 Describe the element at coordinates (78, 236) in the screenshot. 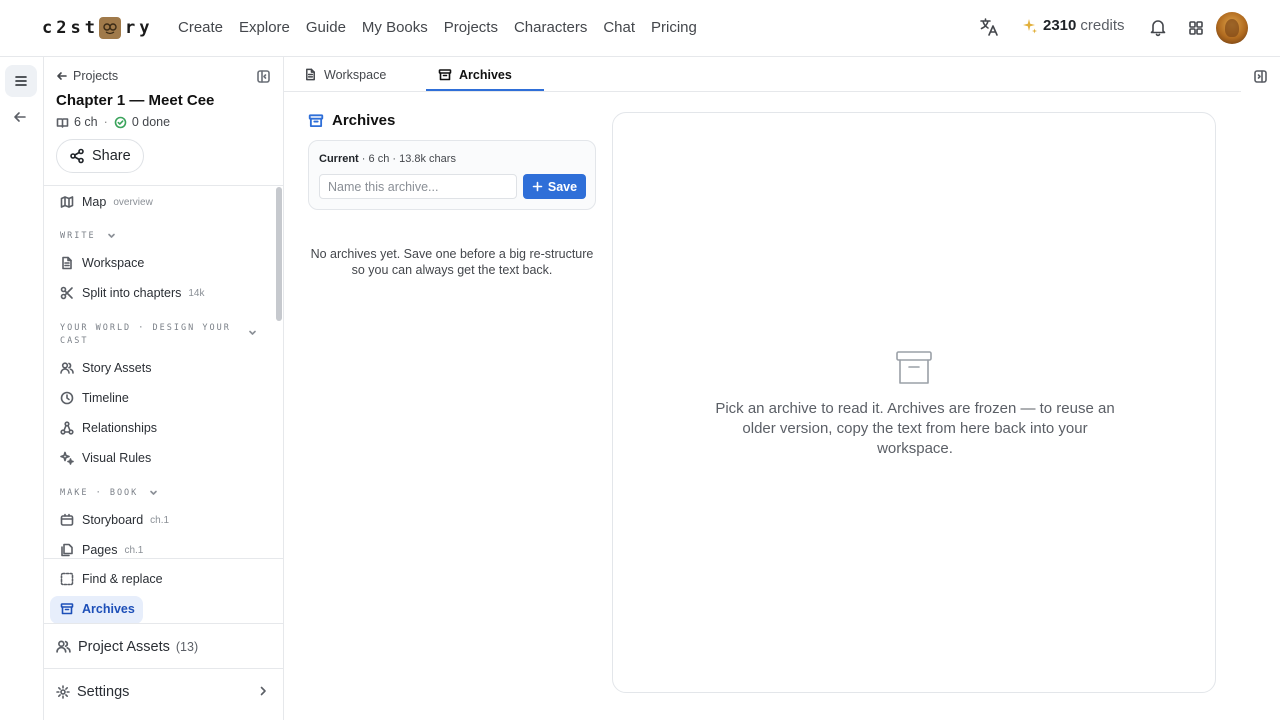

I see `section-write-label: WRITE` at that location.